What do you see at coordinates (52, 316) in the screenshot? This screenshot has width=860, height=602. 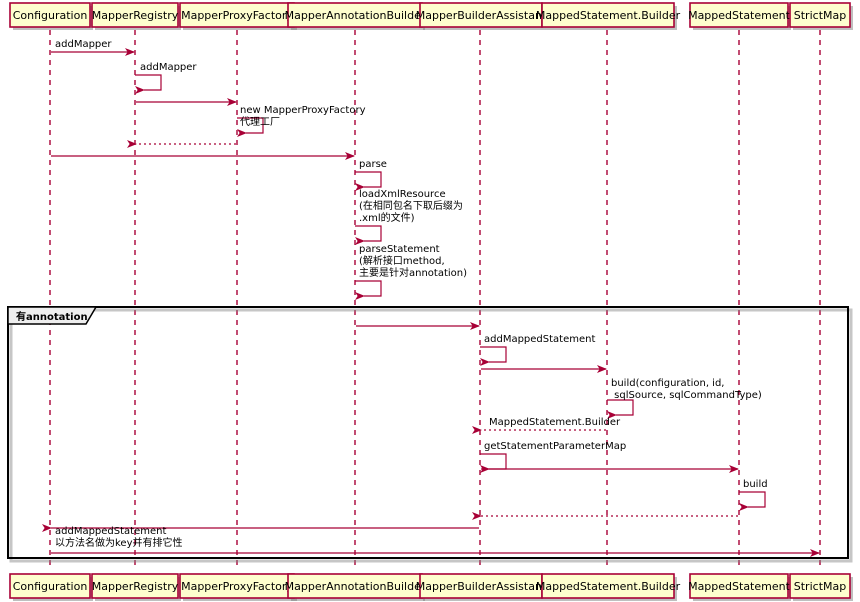 I see `frame-label-text: 有annotation` at bounding box center [52, 316].